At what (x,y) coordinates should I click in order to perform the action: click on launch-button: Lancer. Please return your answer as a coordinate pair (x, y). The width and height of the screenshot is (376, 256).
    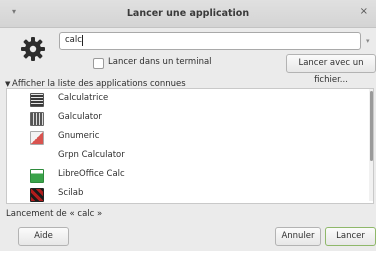
    Looking at the image, I should click on (350, 236).